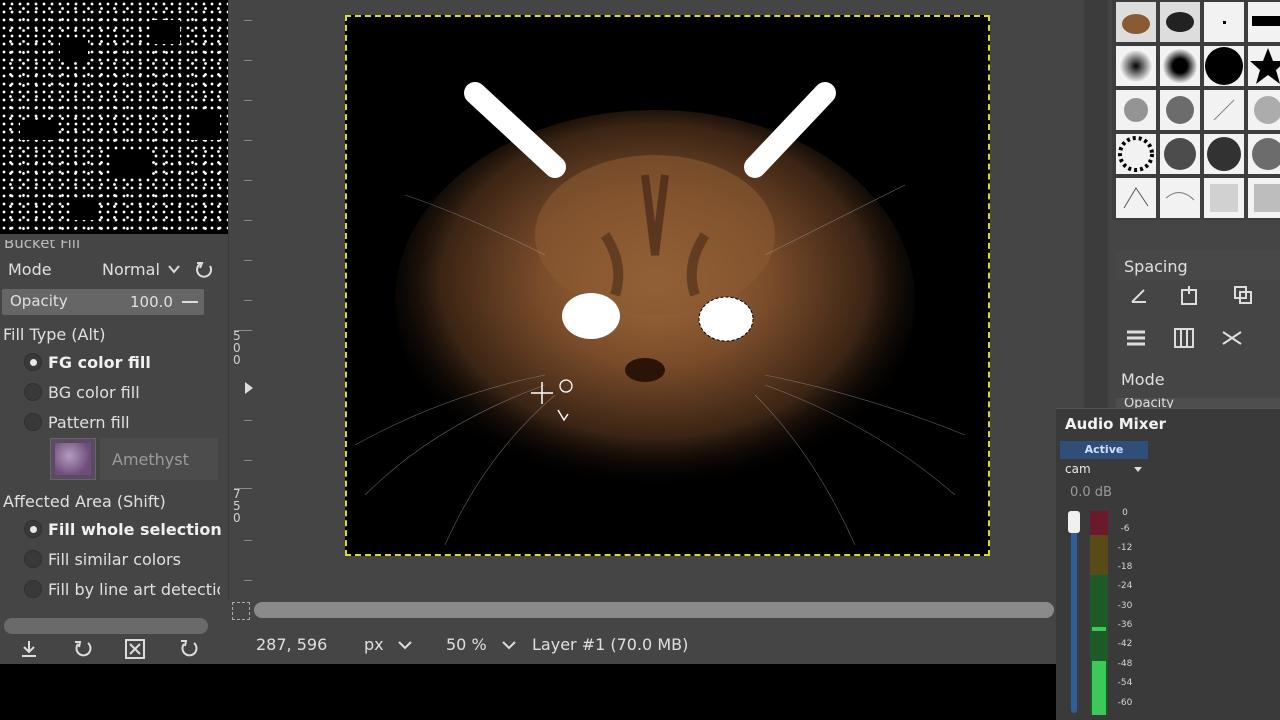  I want to click on volume-level: 0.0 dB, so click(1091, 492).